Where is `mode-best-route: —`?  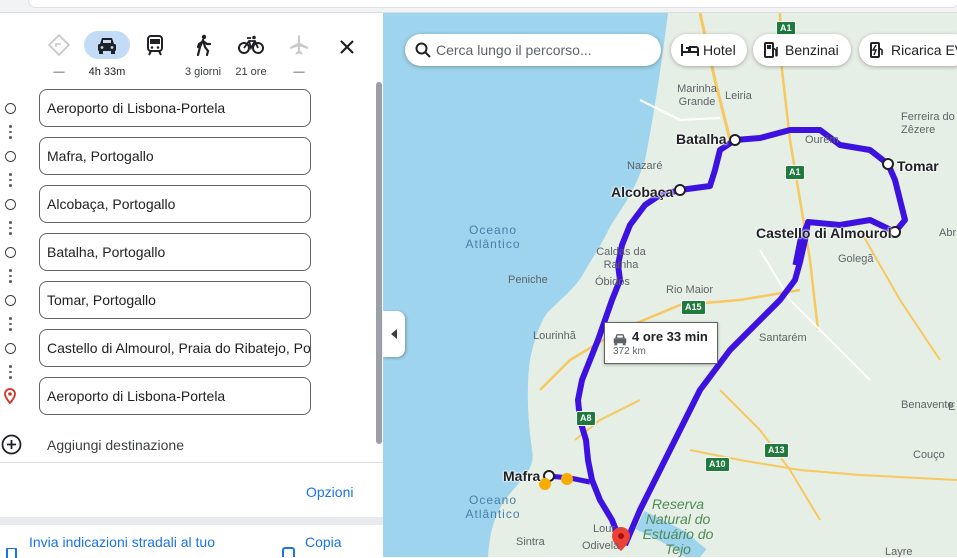 mode-best-route: — is located at coordinates (59, 58).